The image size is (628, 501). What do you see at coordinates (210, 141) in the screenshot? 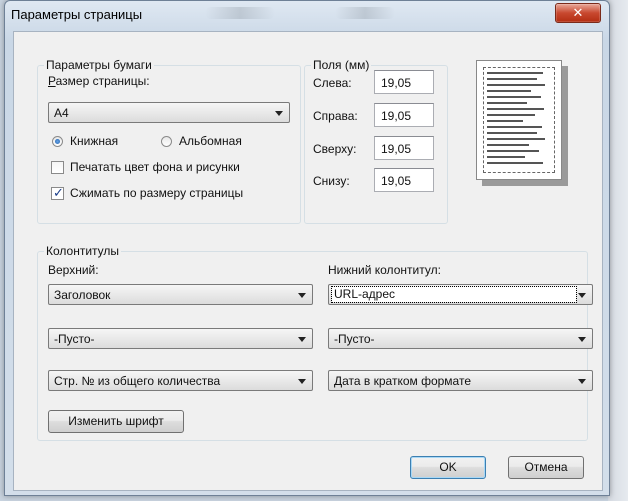
I see `landscape-label: Альбомная` at bounding box center [210, 141].